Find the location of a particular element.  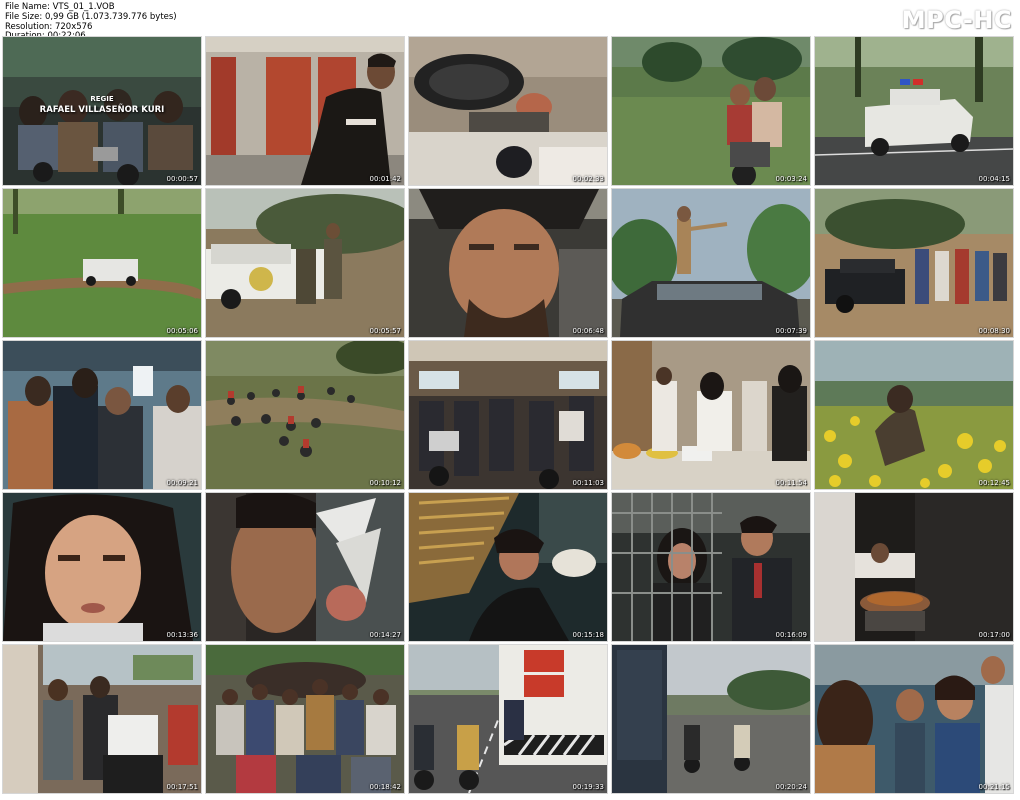

thumbnail-bikers-credits: REGIE RAFAEL VILLASEÑOR KURI 00:00:57 is located at coordinates (102, 111).